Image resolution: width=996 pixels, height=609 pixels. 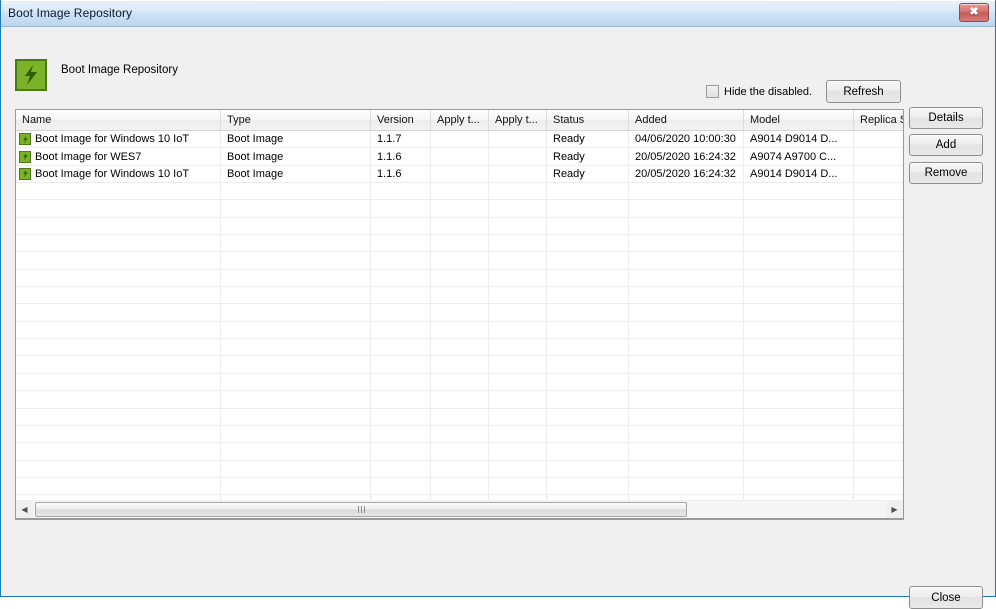 I want to click on close-button: Close, so click(x=946, y=597).